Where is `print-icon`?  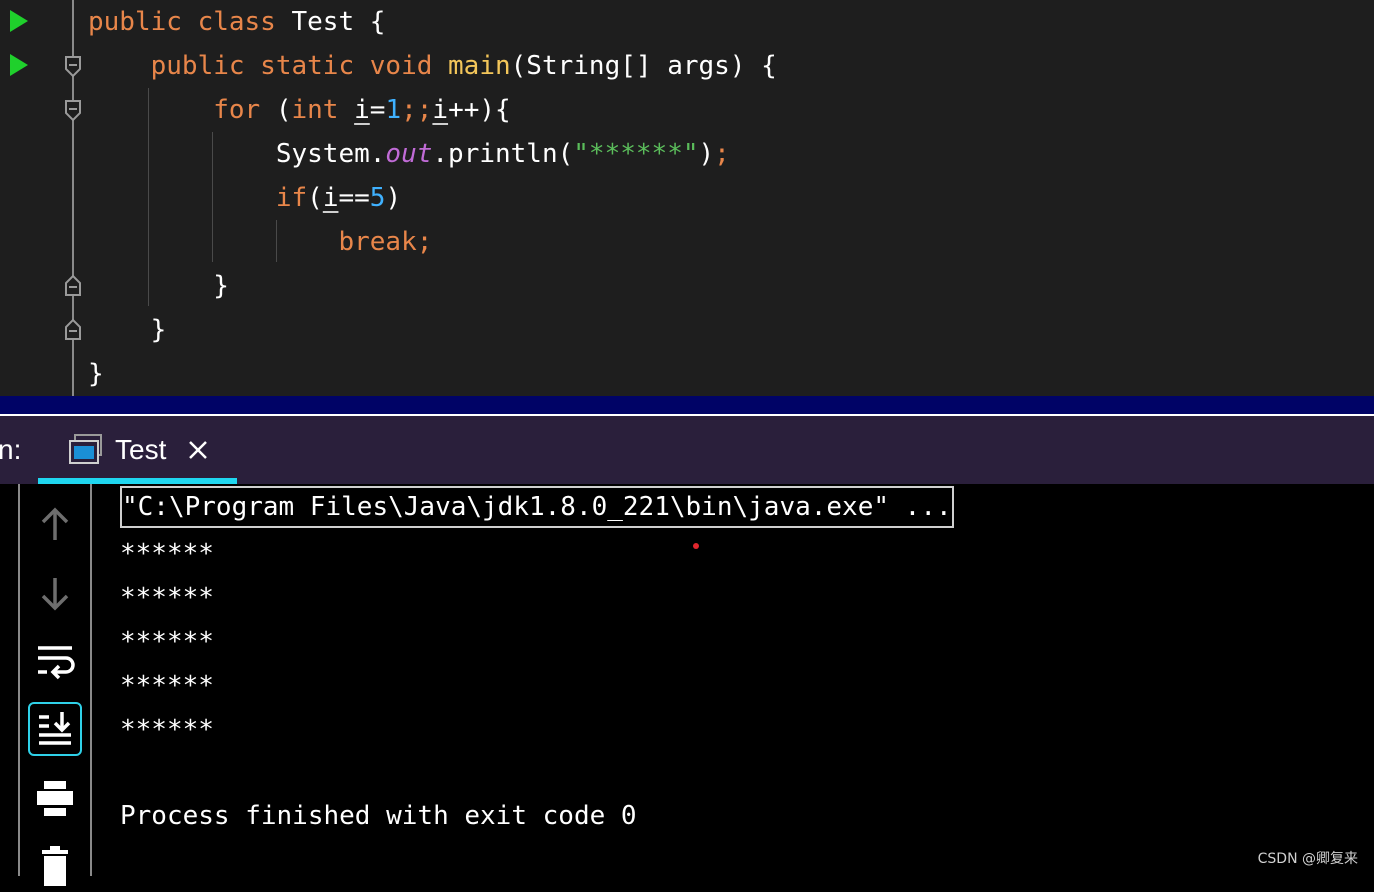 print-icon is located at coordinates (55, 798).